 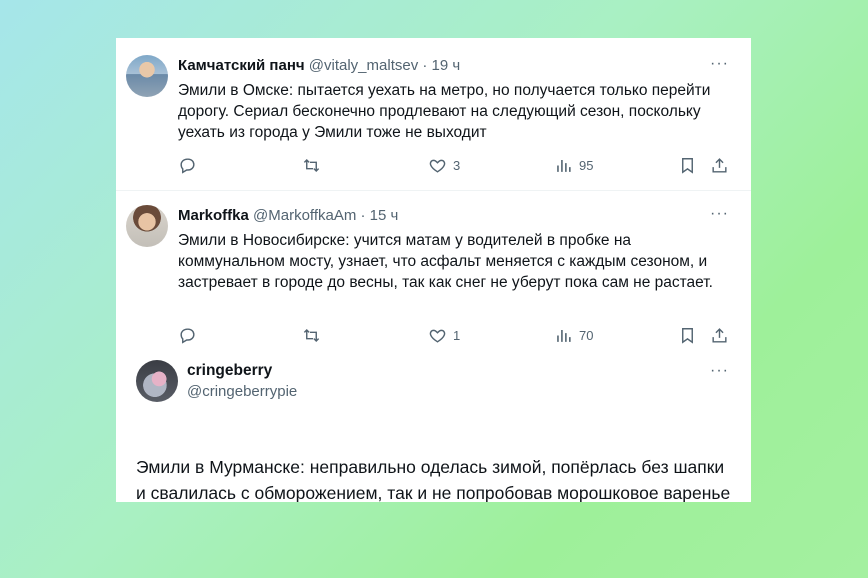 I want to click on views-button: 95, so click(x=573, y=165).